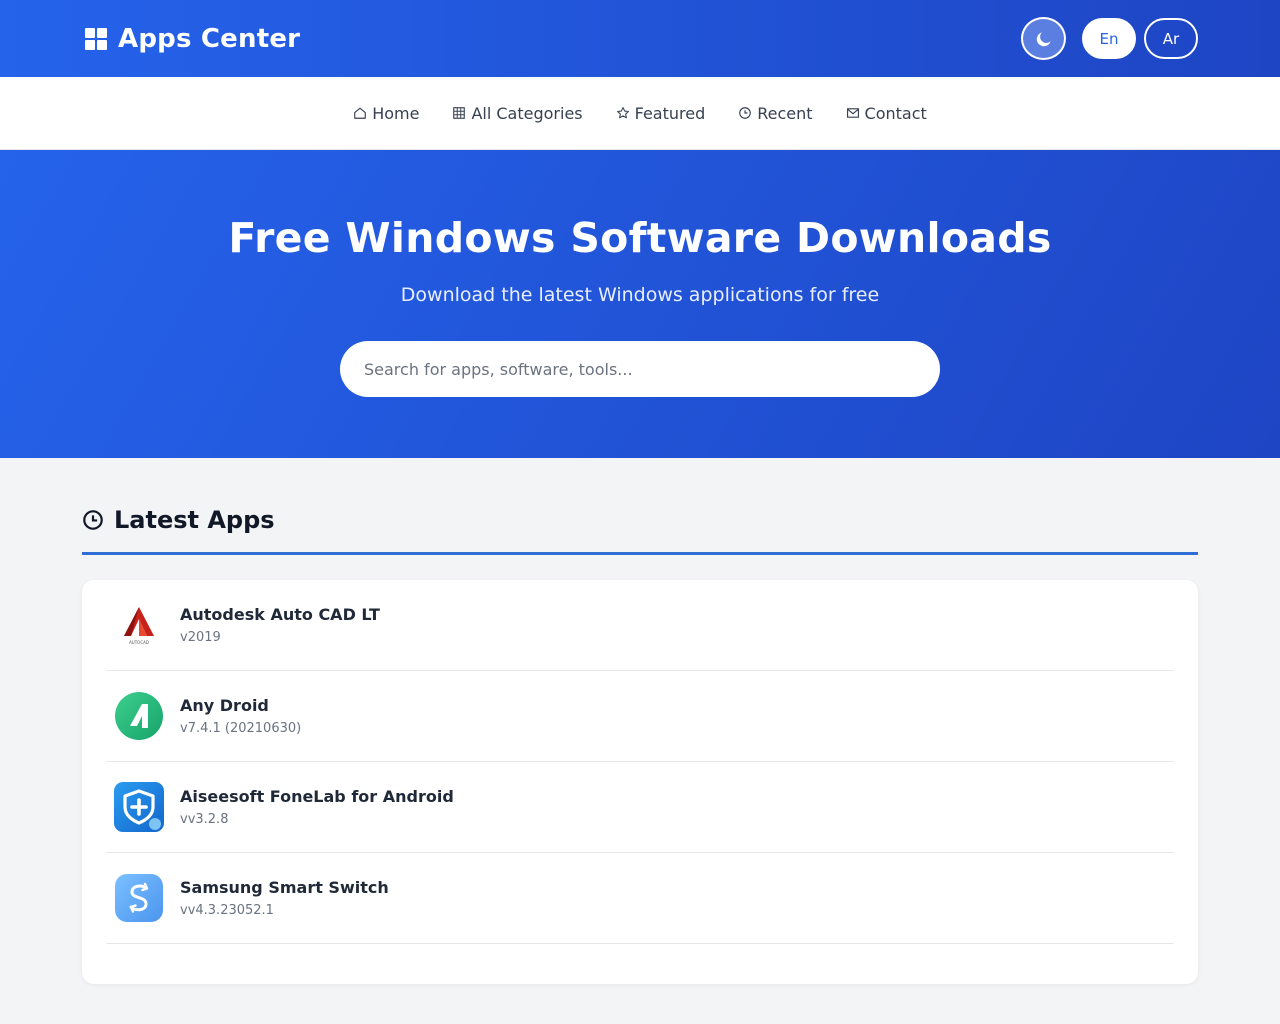 The height and width of the screenshot is (1024, 1280). I want to click on app-name: Samsung Smart Switch, so click(284, 887).